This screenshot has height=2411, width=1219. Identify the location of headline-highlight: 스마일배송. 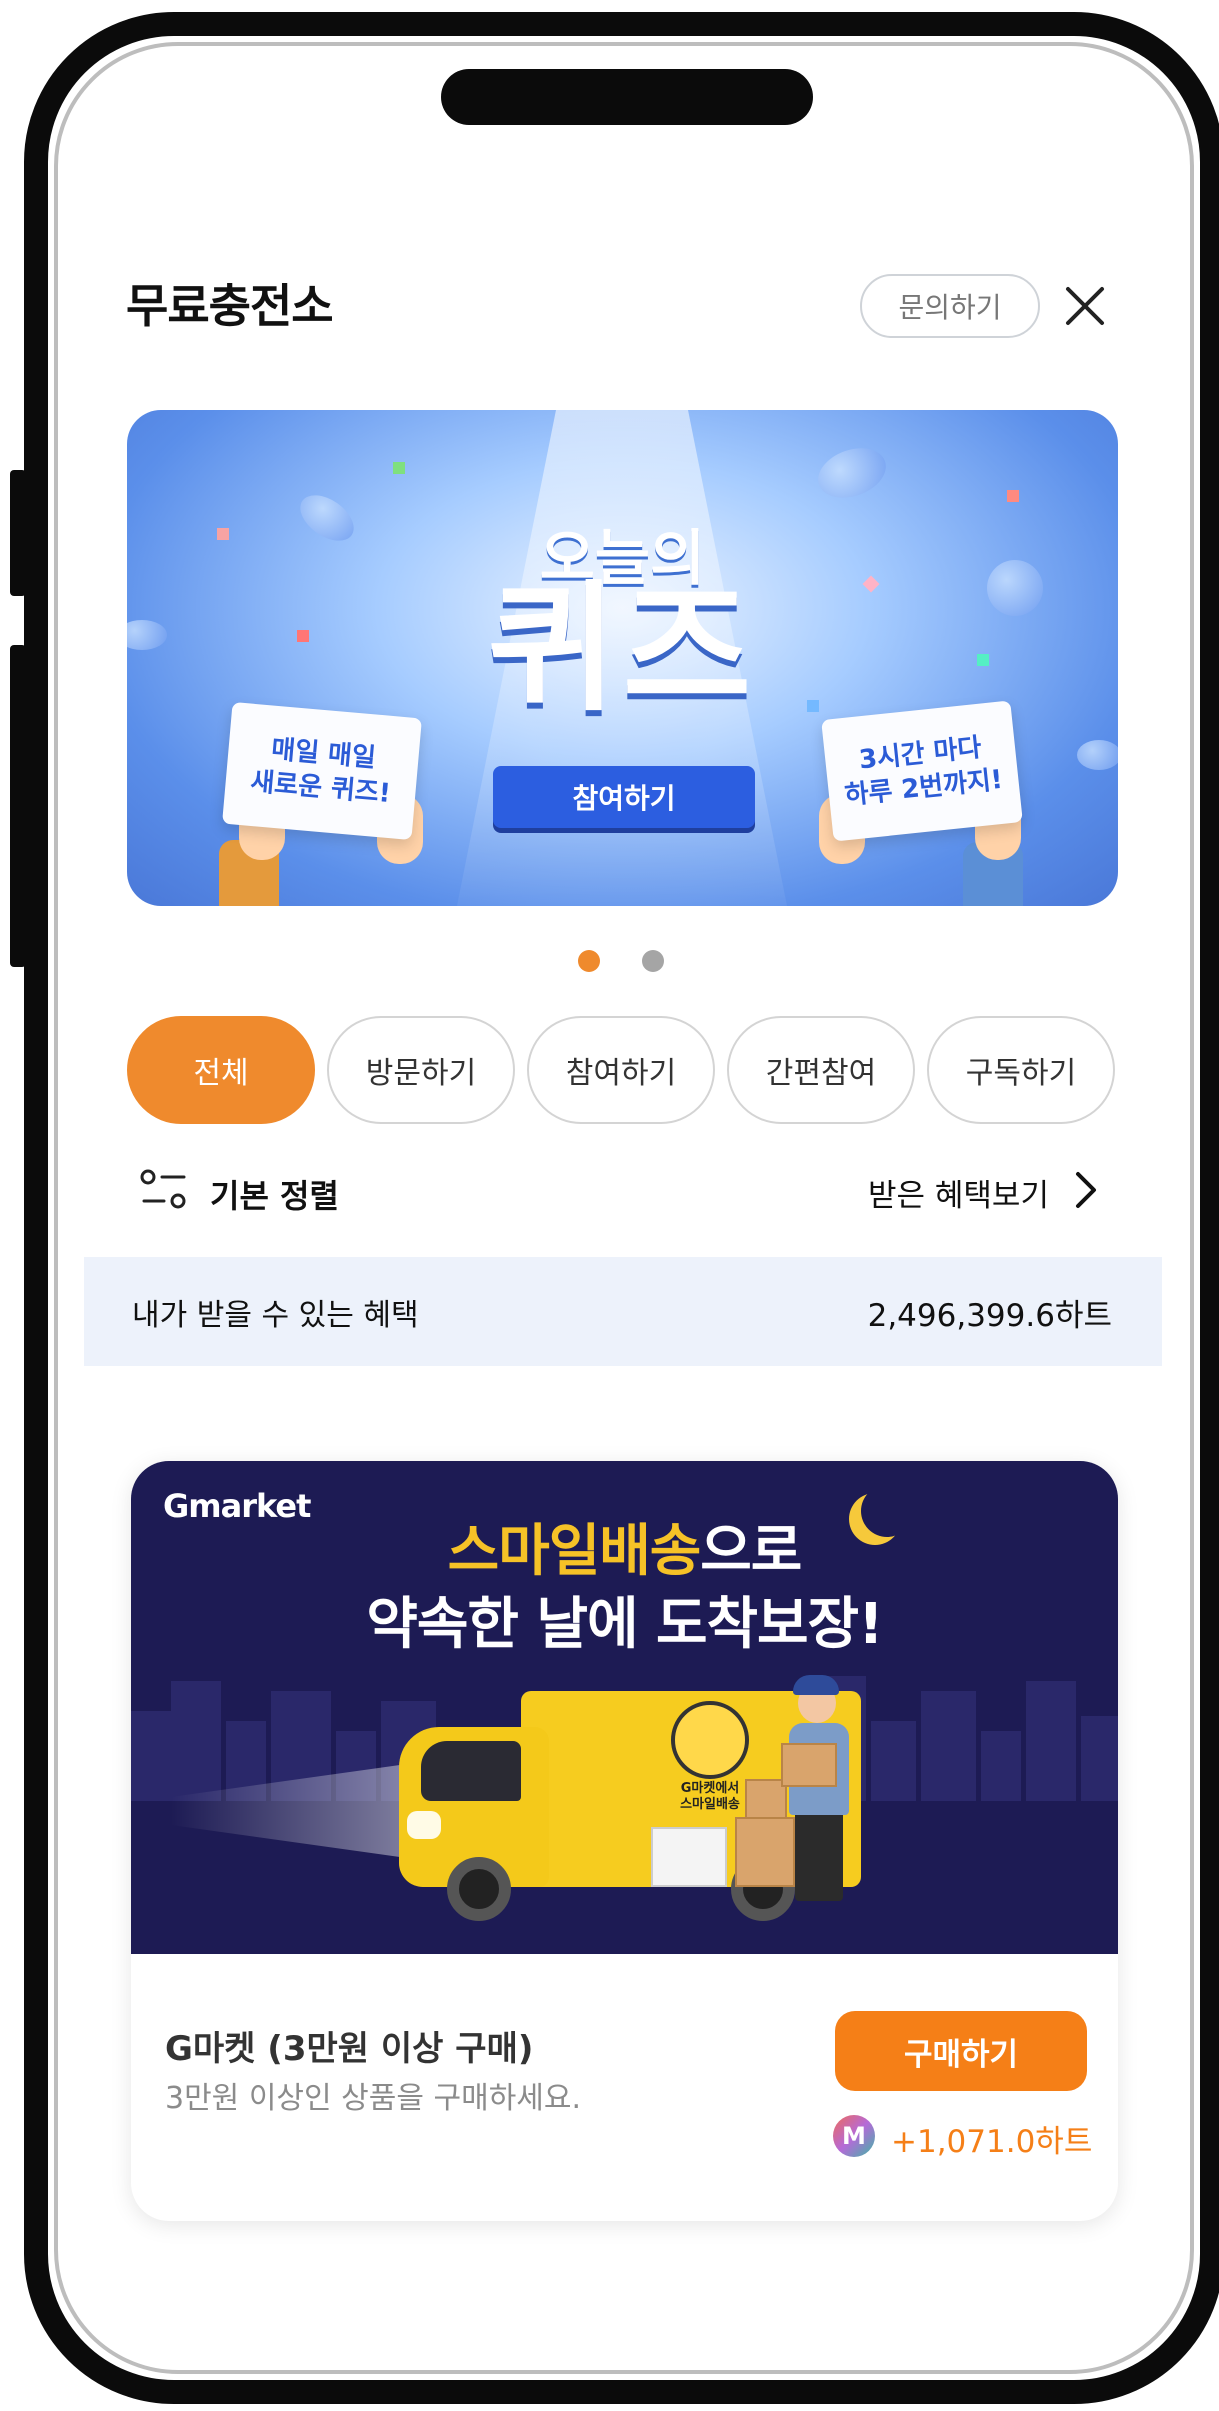
(574, 1551).